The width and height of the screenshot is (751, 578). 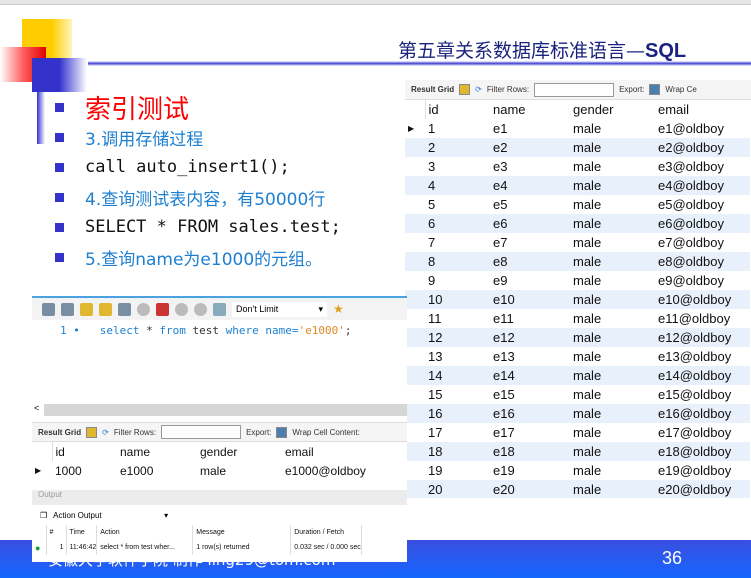 I want to click on toggle-icon, so click(x=162, y=309).